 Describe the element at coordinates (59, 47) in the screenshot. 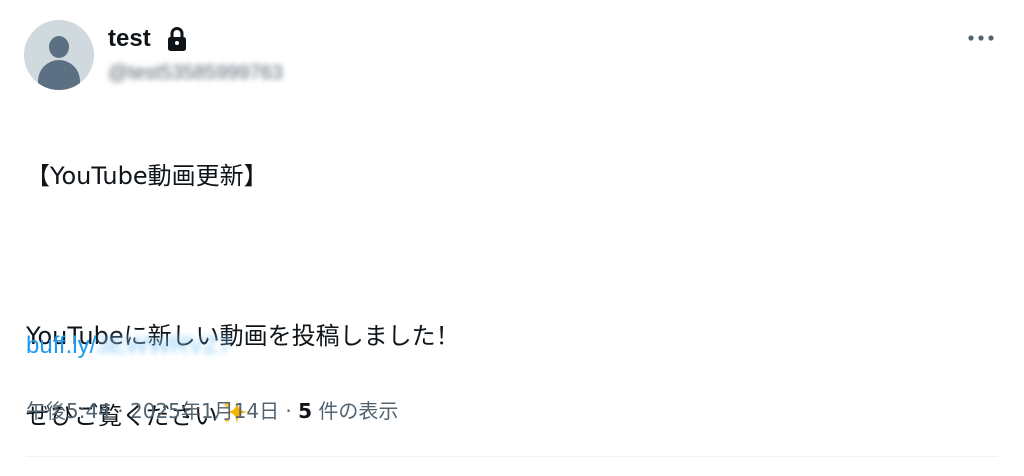

I see `avatar-head` at that location.